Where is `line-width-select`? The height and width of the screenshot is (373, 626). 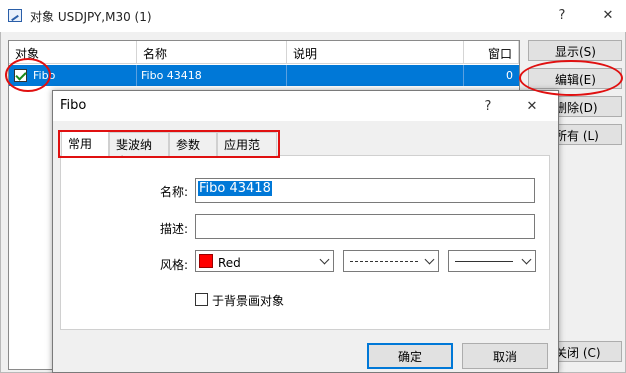
line-width-select is located at coordinates (492, 261).